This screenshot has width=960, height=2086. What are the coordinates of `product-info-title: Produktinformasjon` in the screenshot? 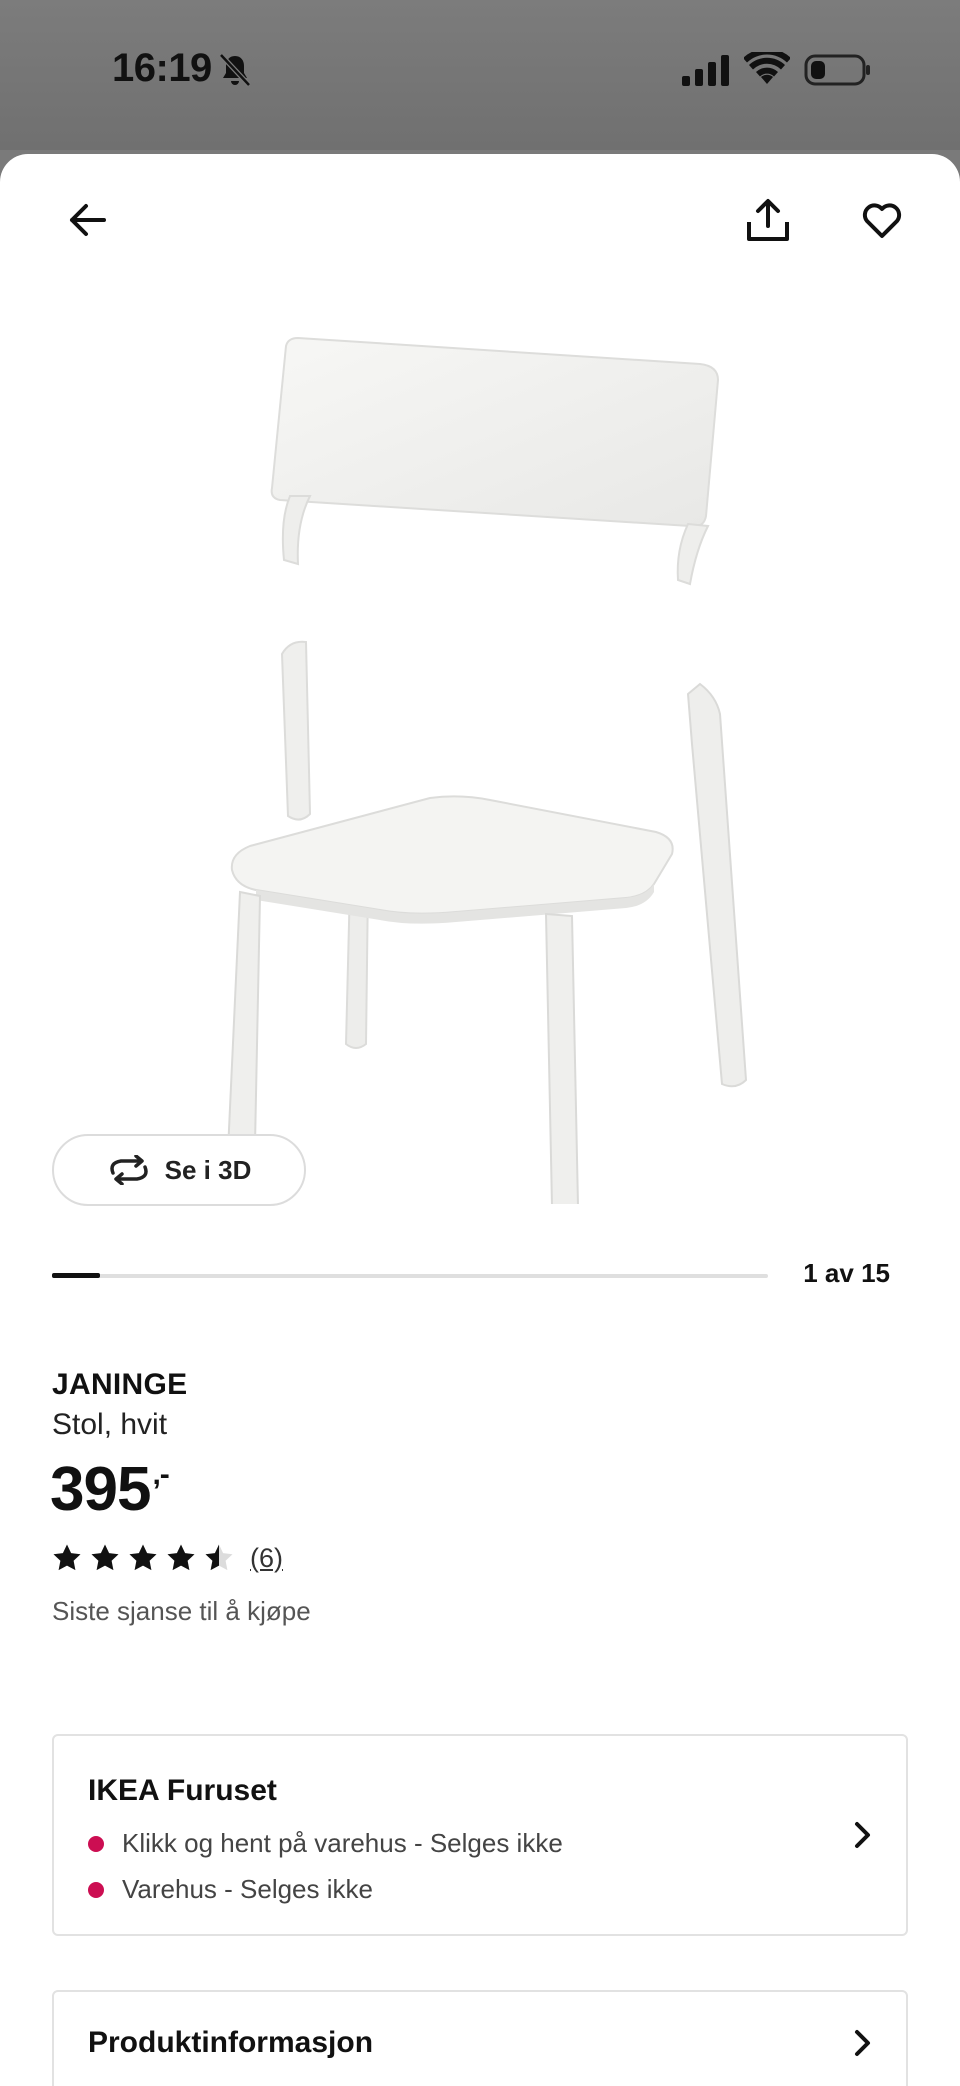 It's located at (231, 2042).